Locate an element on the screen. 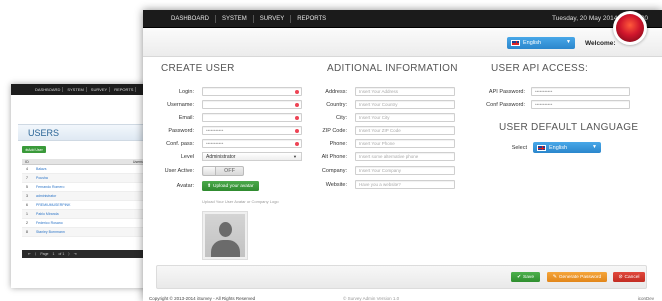  nav-reports: REPORTS is located at coordinates (311, 19).